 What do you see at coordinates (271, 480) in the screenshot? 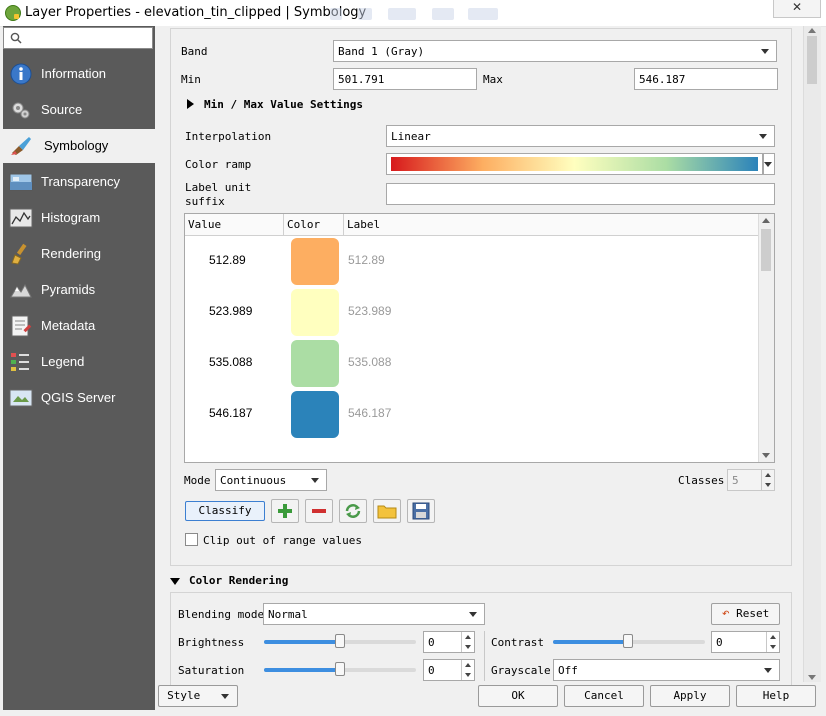
I see `mode-select: Continuous` at bounding box center [271, 480].